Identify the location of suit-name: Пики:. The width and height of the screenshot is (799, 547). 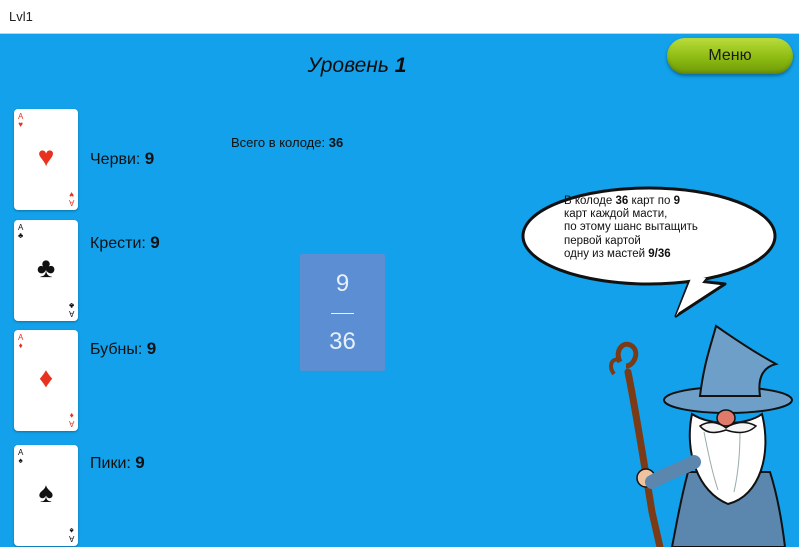
(110, 463).